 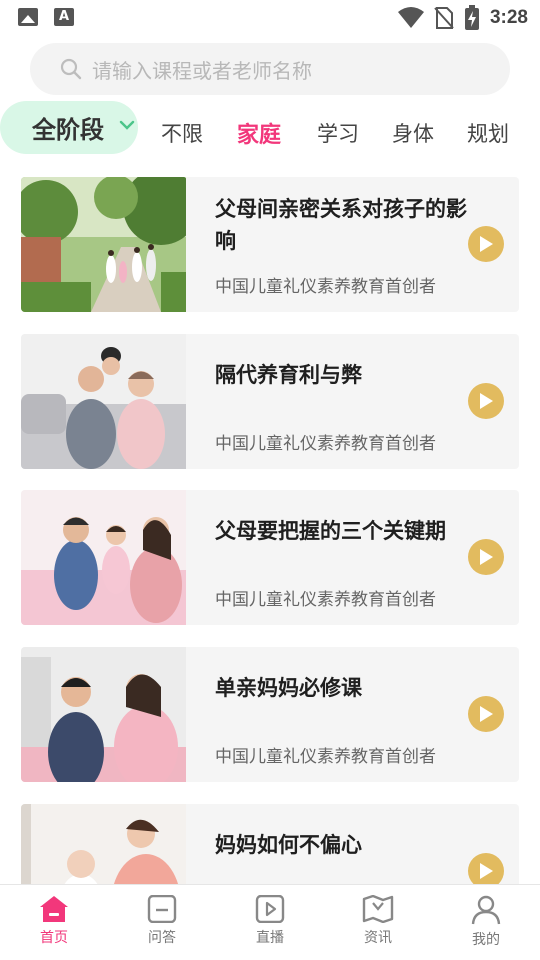 What do you see at coordinates (127, 125) in the screenshot?
I see `chevron-down-icon` at bounding box center [127, 125].